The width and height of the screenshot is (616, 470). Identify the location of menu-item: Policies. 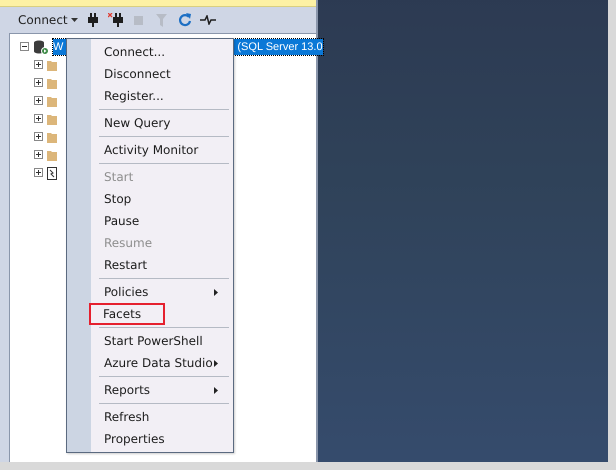
(163, 292).